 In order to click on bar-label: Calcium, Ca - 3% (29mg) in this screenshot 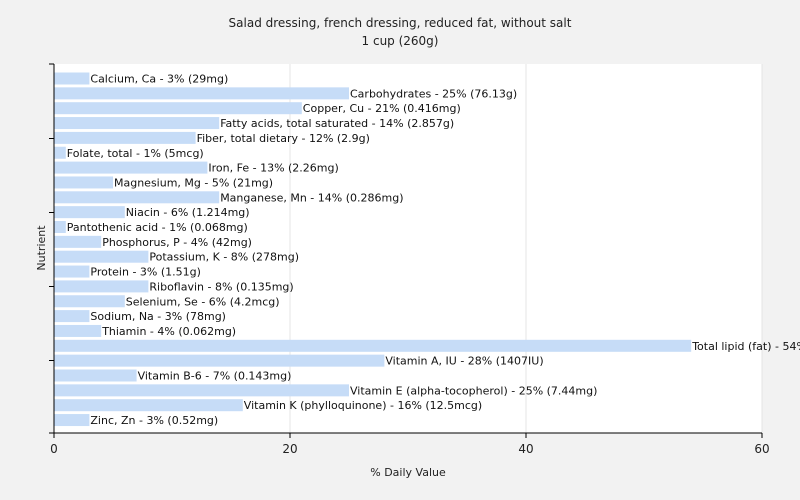, I will do `click(159, 79)`.